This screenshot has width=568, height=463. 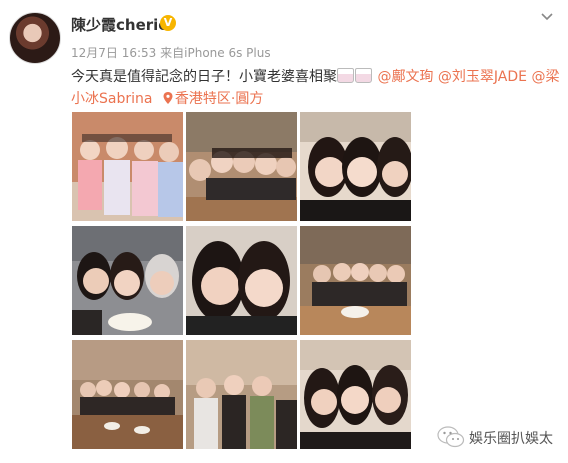 I want to click on watermark: 娛乐圈扒娛太, so click(x=499, y=437).